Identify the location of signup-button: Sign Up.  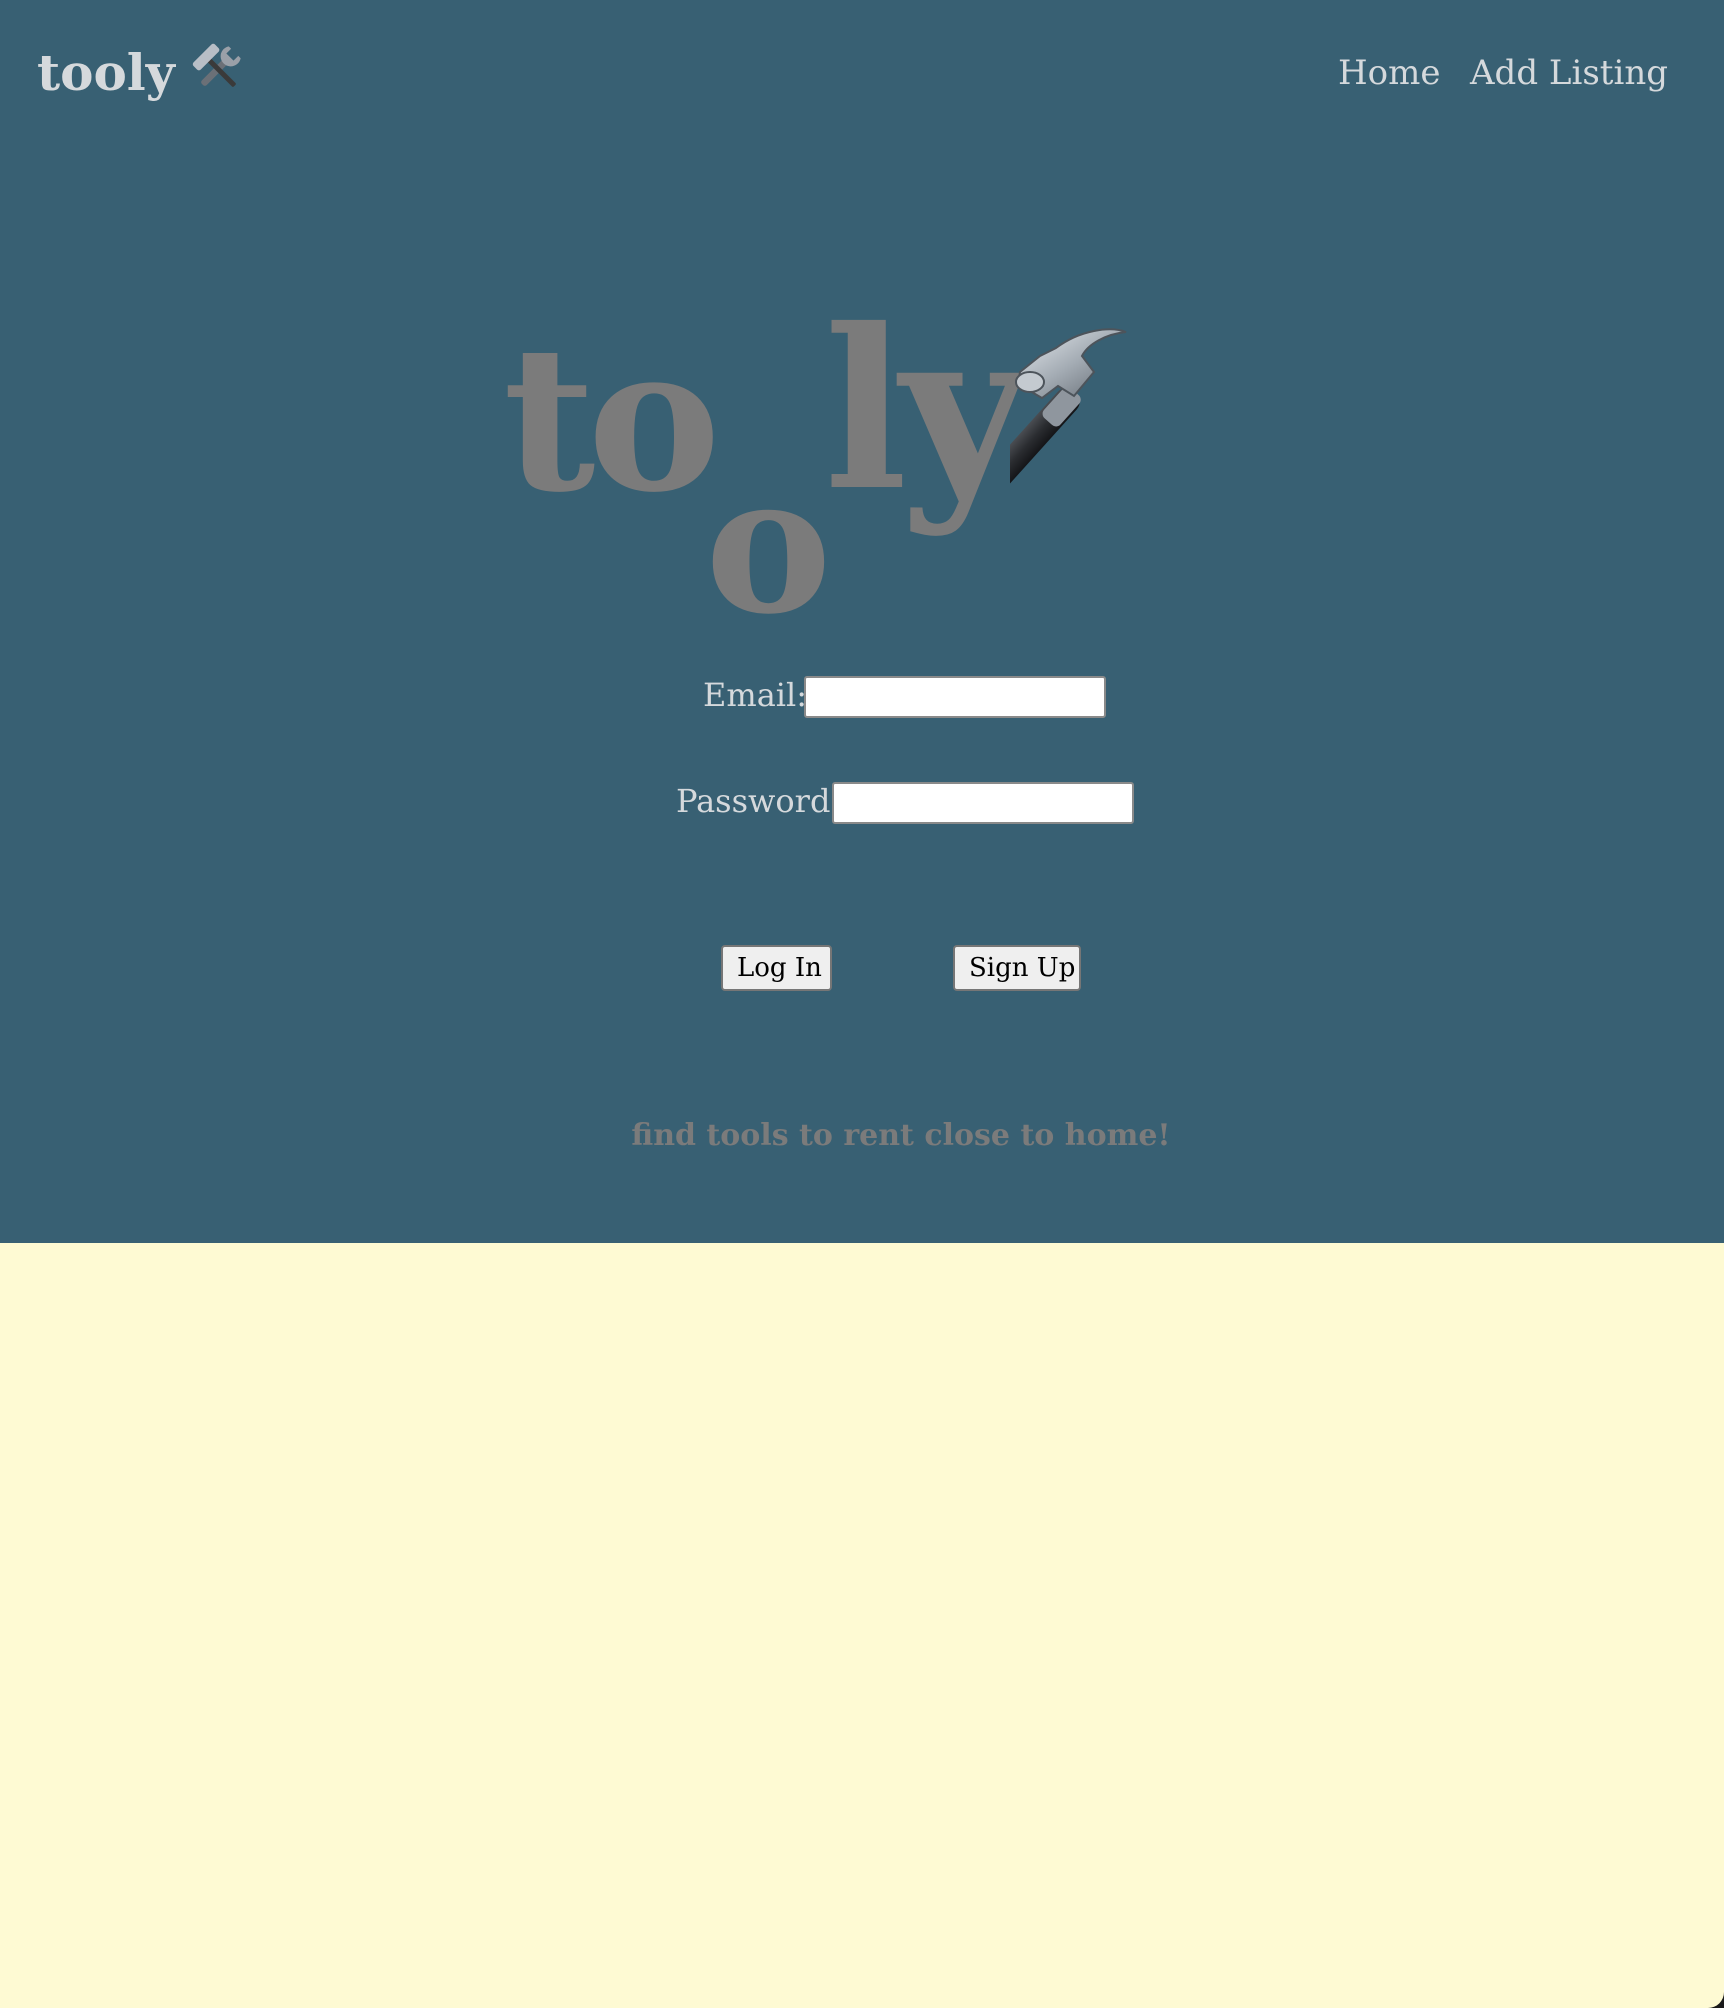
(1017, 968).